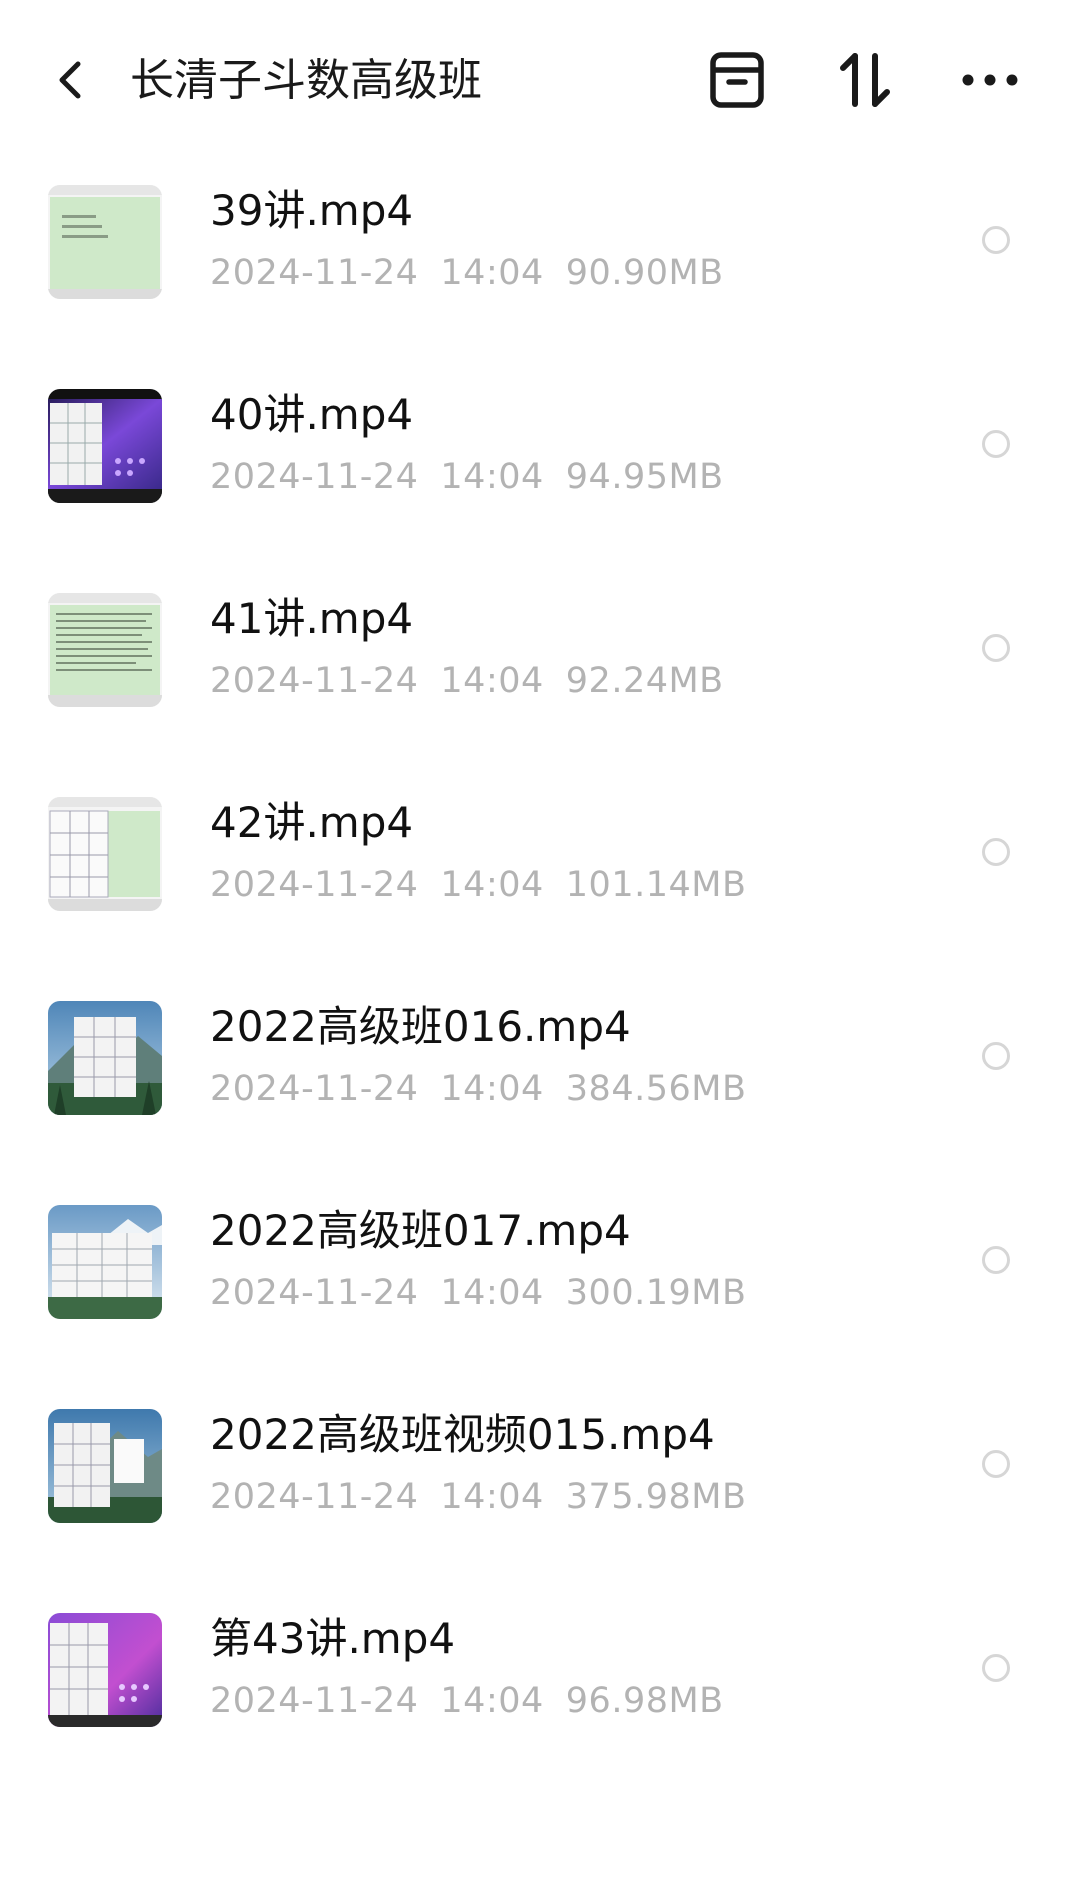  I want to click on list-item: 第43讲.mp4 2024-11-24 14:04 96.98MB, so click(540, 1695).